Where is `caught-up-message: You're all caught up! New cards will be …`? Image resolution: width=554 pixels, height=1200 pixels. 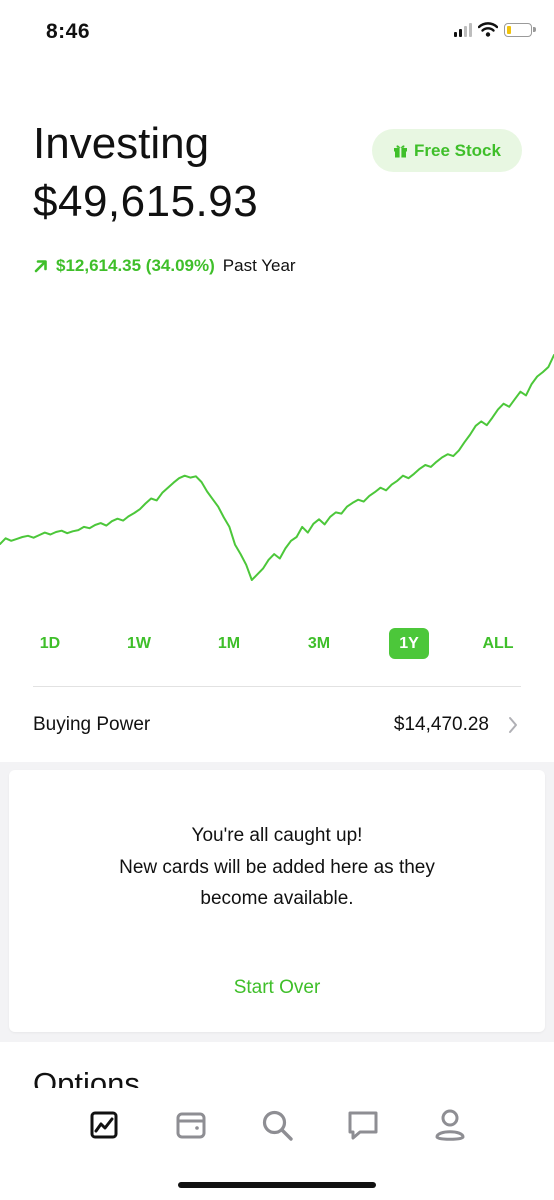
caught-up-message: You're all caught up! New cards will be … is located at coordinates (277, 867).